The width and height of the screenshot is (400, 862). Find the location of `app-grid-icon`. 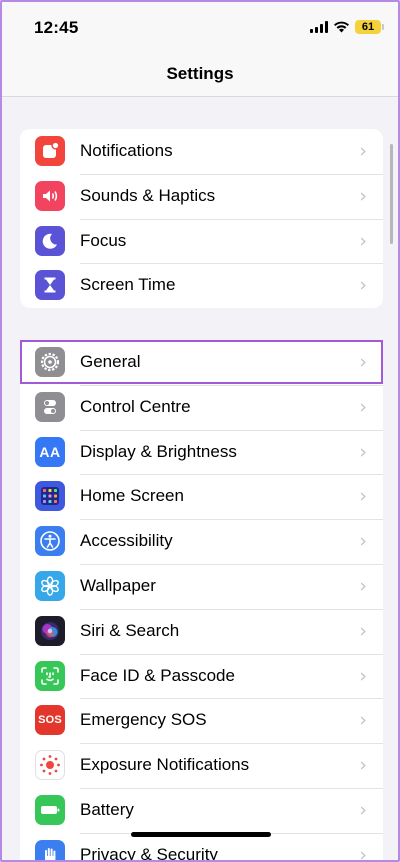

app-grid-icon is located at coordinates (50, 496).